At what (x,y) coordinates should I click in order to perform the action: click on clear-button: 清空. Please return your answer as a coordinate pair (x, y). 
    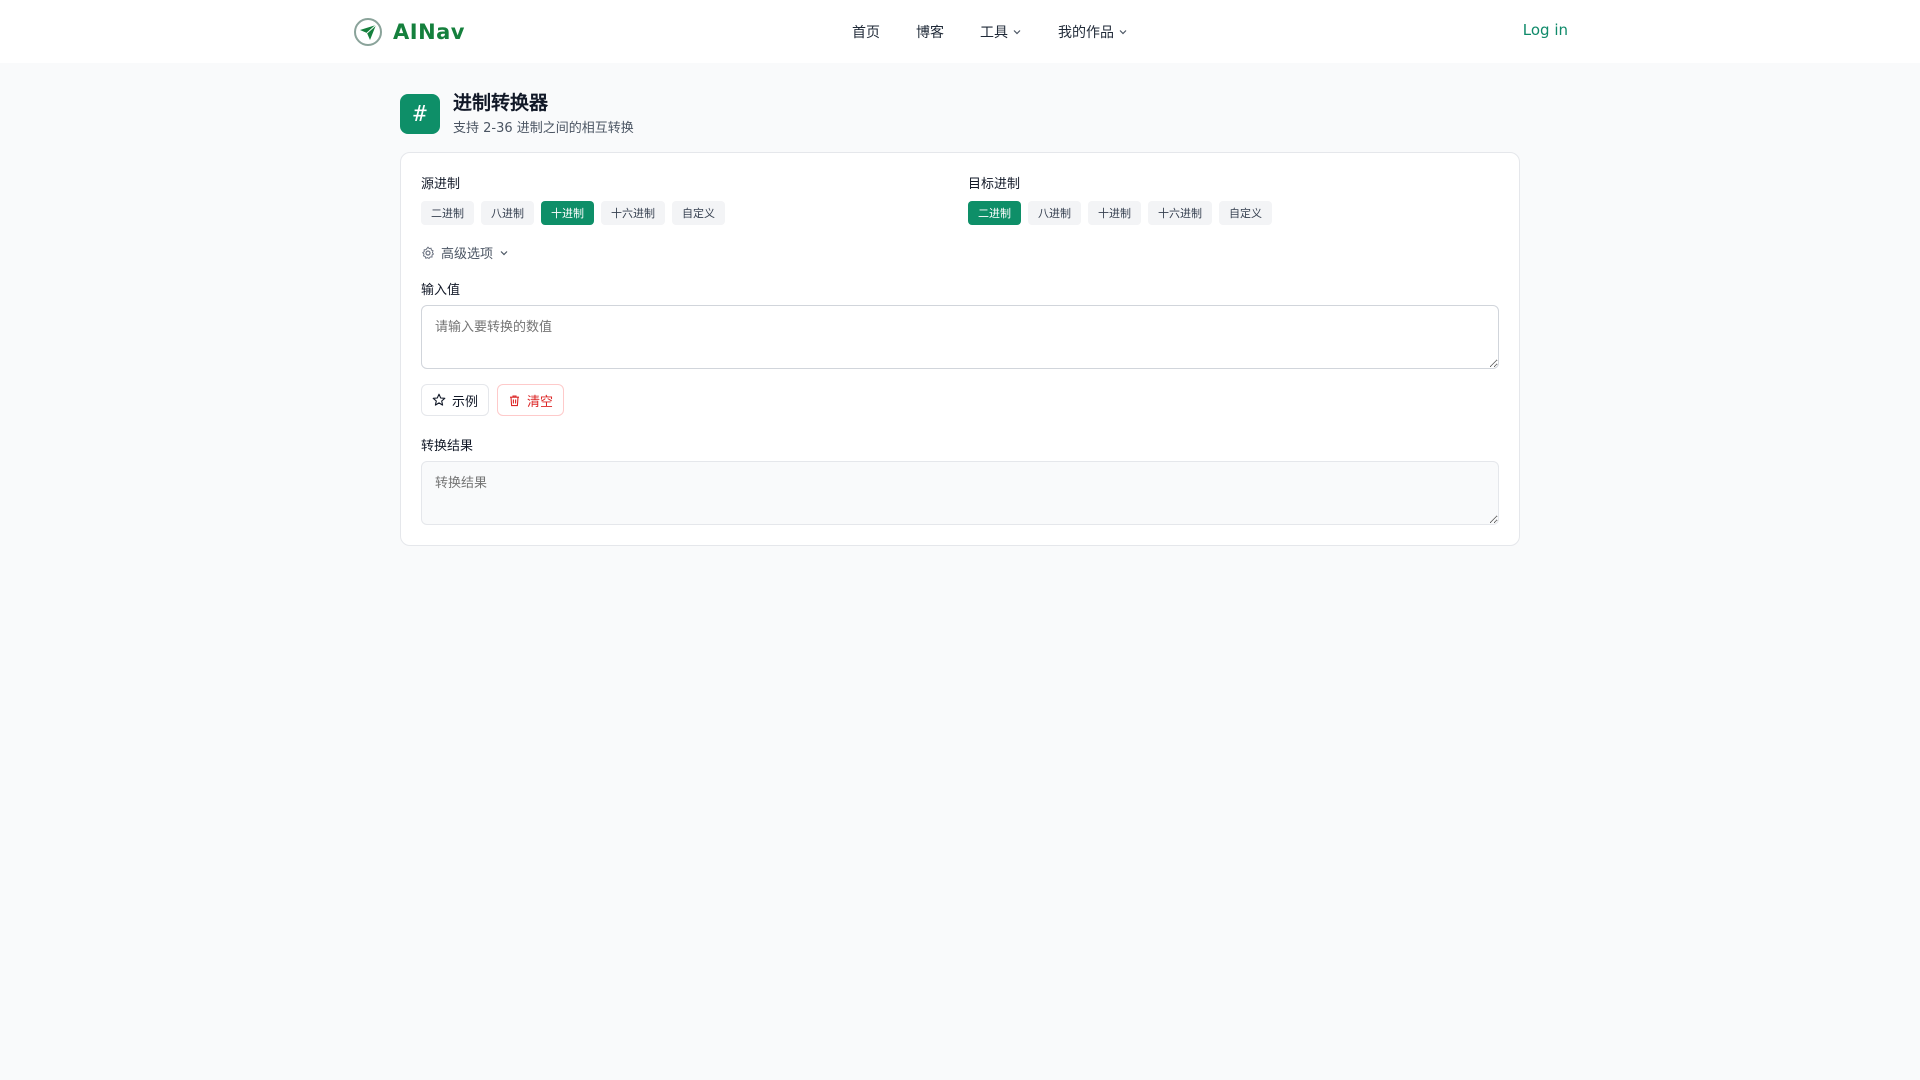
    Looking at the image, I should click on (531, 400).